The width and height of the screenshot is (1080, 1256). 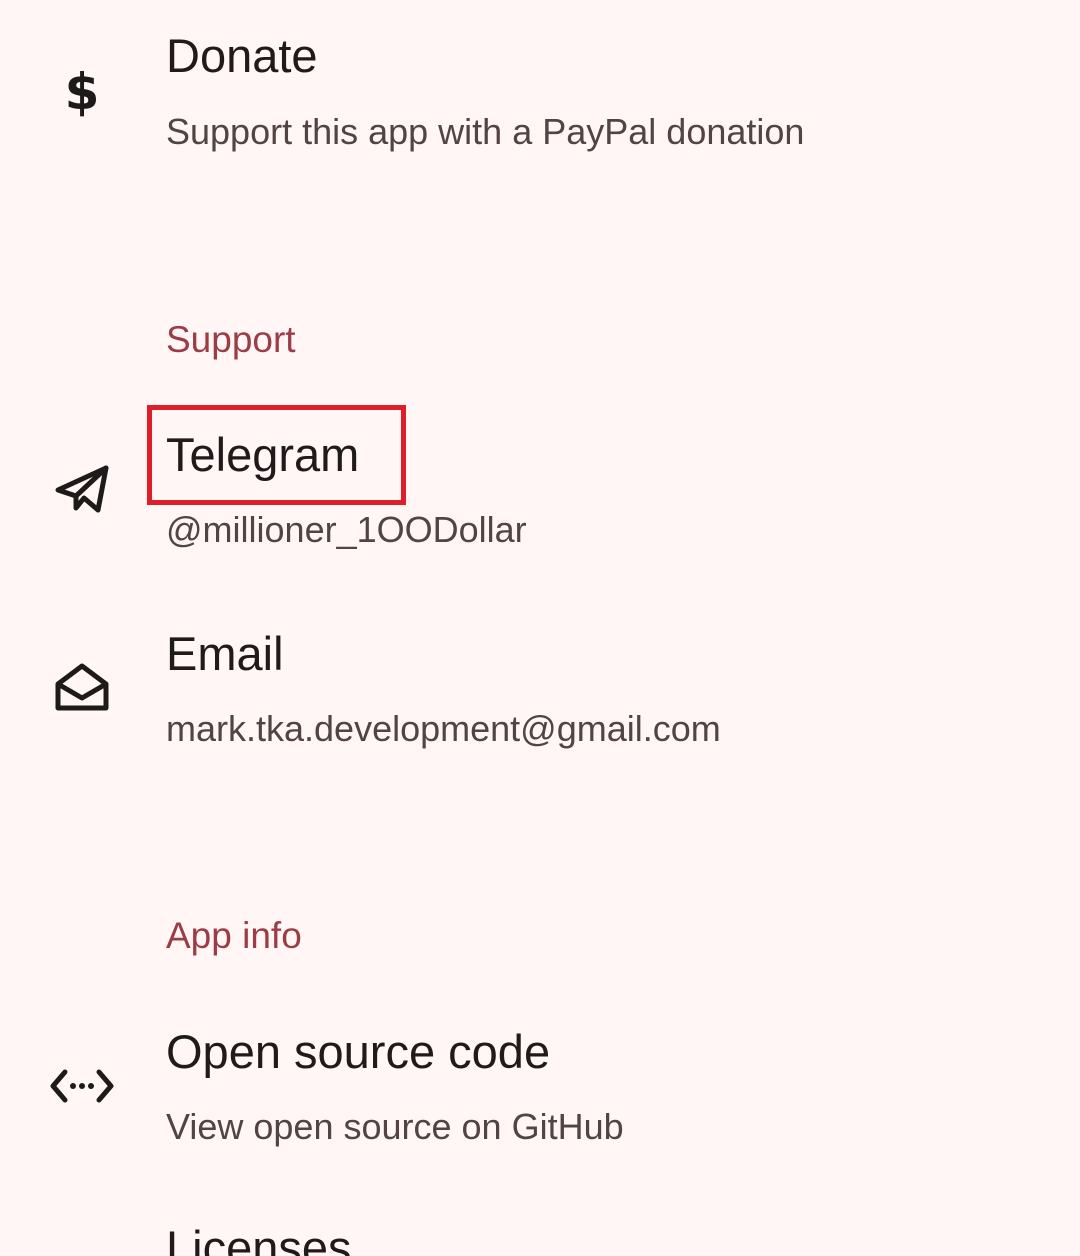 I want to click on licenses-item: Licenses, so click(x=540, y=1228).